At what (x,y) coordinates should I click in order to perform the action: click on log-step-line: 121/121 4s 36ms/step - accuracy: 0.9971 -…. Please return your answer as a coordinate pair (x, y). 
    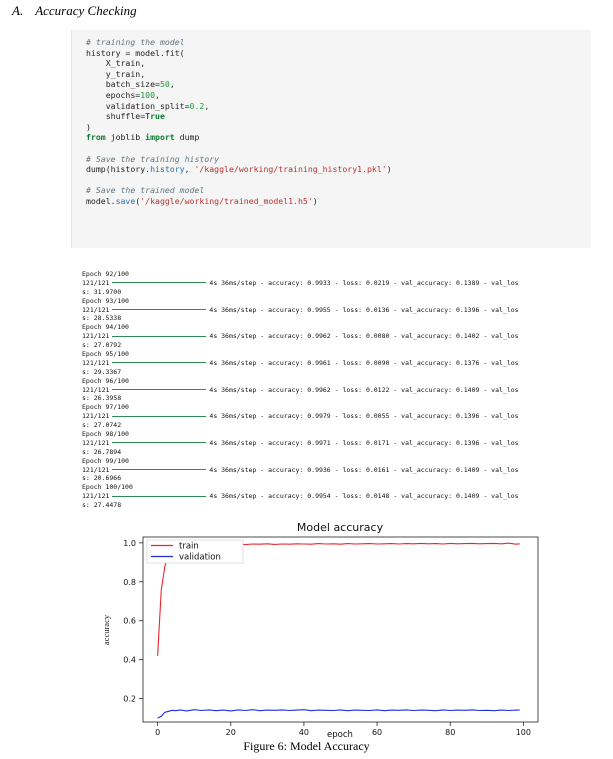
    Looking at the image, I should click on (337, 443).